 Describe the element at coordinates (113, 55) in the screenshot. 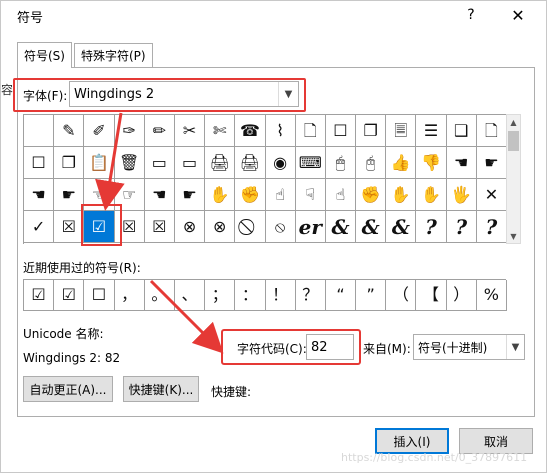

I see `tab-special-characters: 特殊字符(P)` at that location.